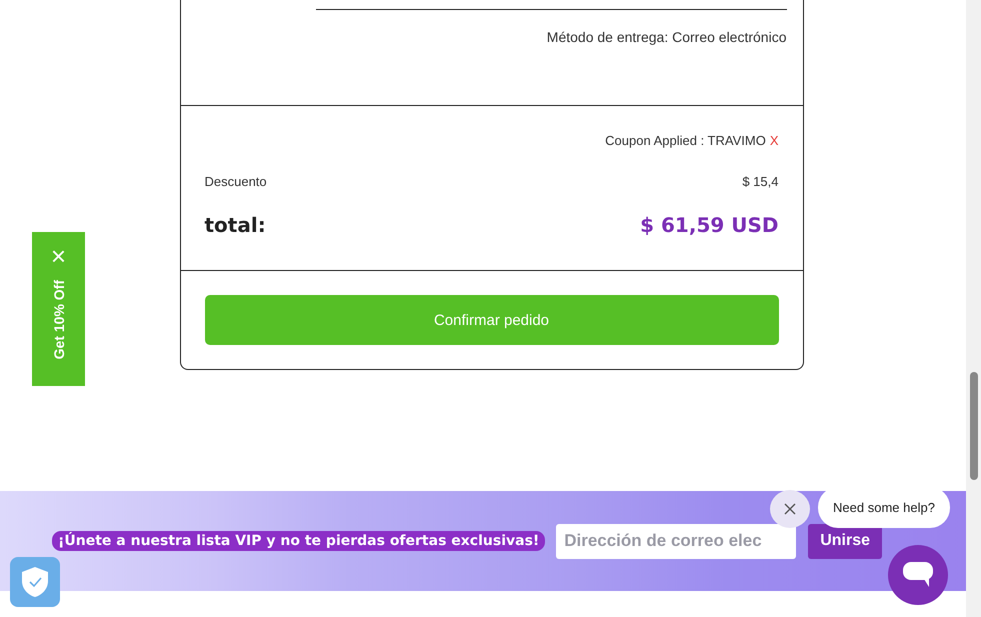 This screenshot has height=617, width=981. Describe the element at coordinates (666, 37) in the screenshot. I see `delivery-method-text: Método de entrega: Correo electrónico` at that location.